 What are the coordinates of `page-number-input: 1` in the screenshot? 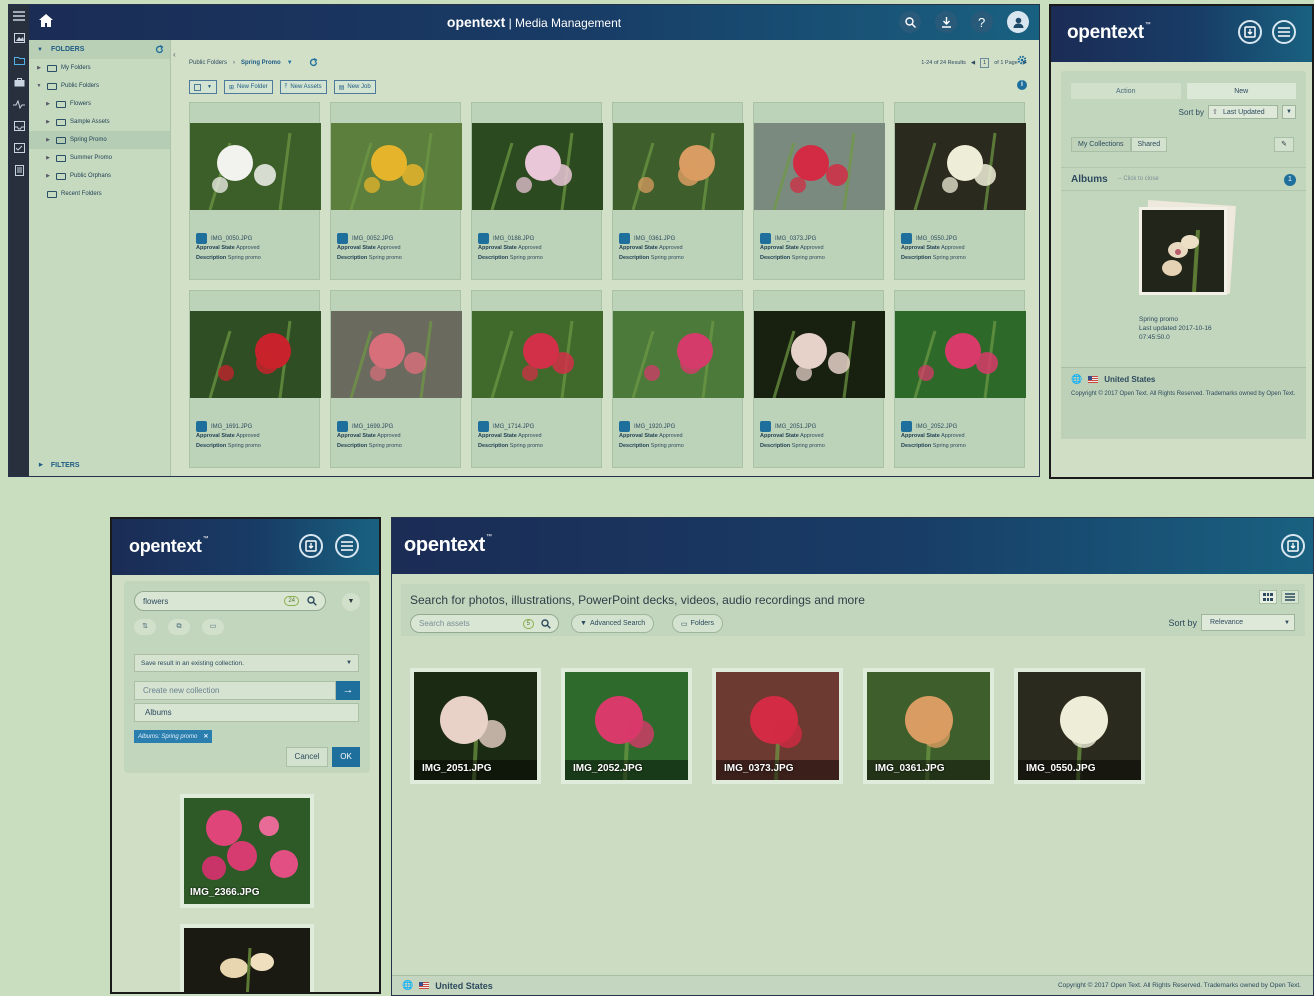 It's located at (985, 63).